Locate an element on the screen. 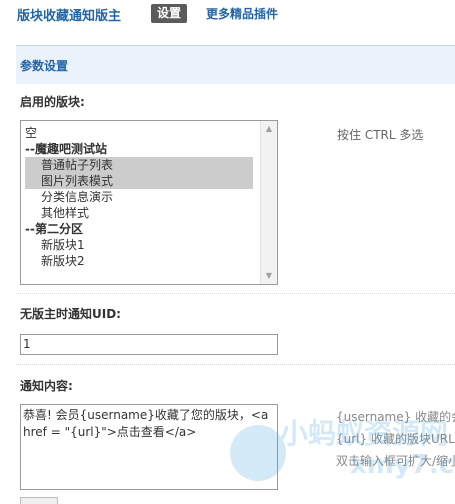 Image resolution: width=455 pixels, height=504 pixels. tab-settings: 设置 is located at coordinates (169, 13).